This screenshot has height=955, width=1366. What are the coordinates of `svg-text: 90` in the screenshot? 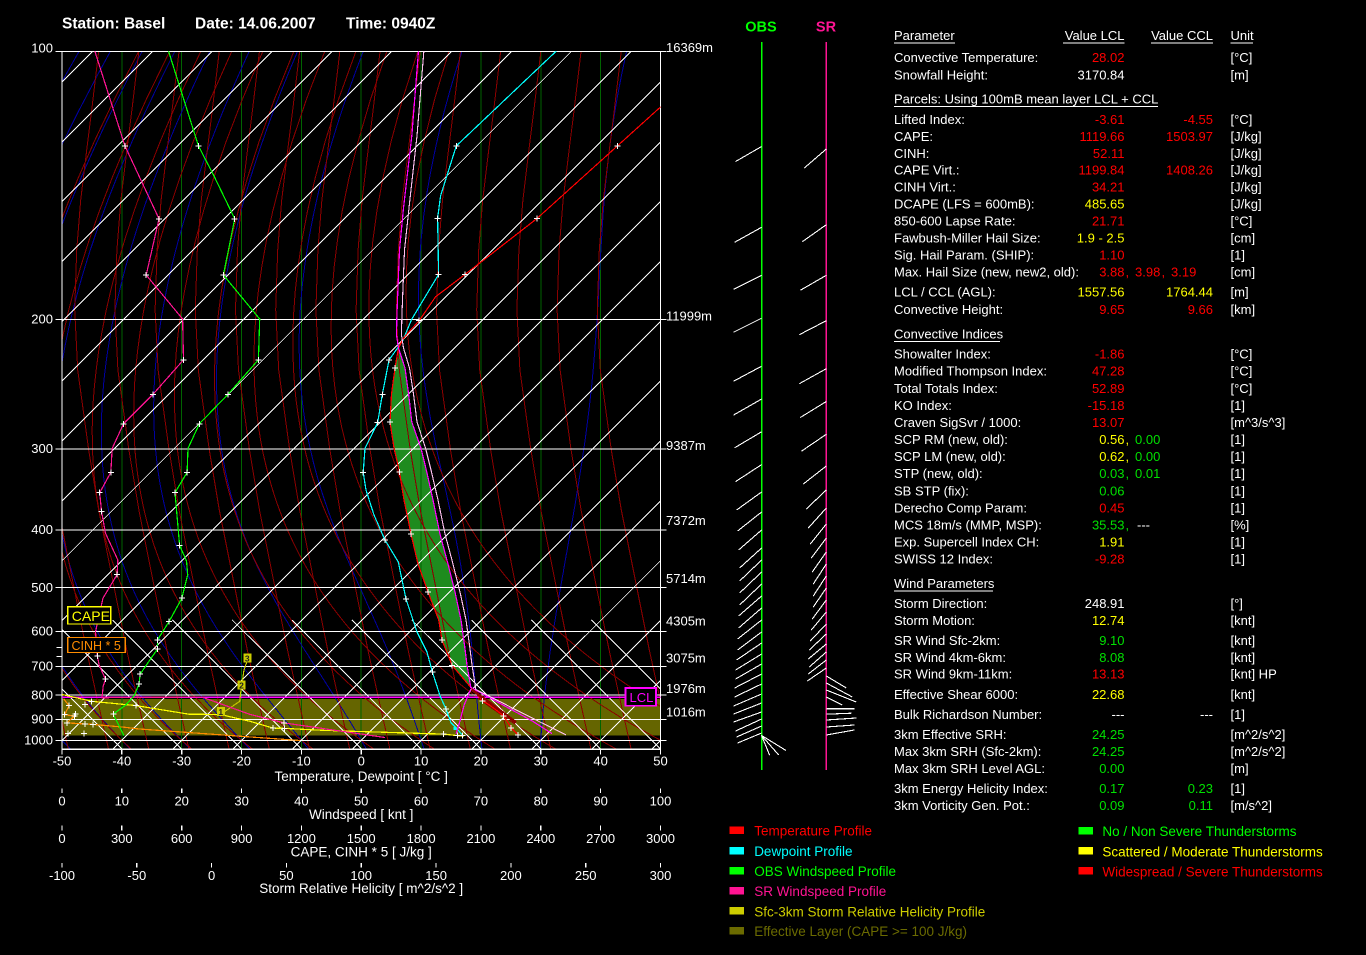 It's located at (600, 800).